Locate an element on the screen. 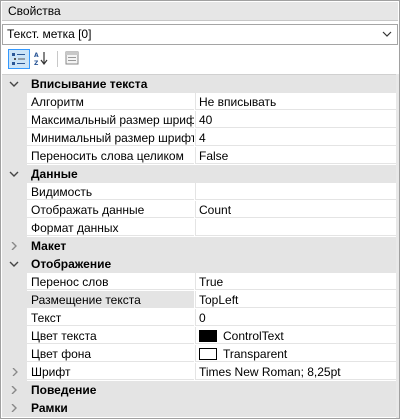  property-value-text: 0 is located at coordinates (202, 318).